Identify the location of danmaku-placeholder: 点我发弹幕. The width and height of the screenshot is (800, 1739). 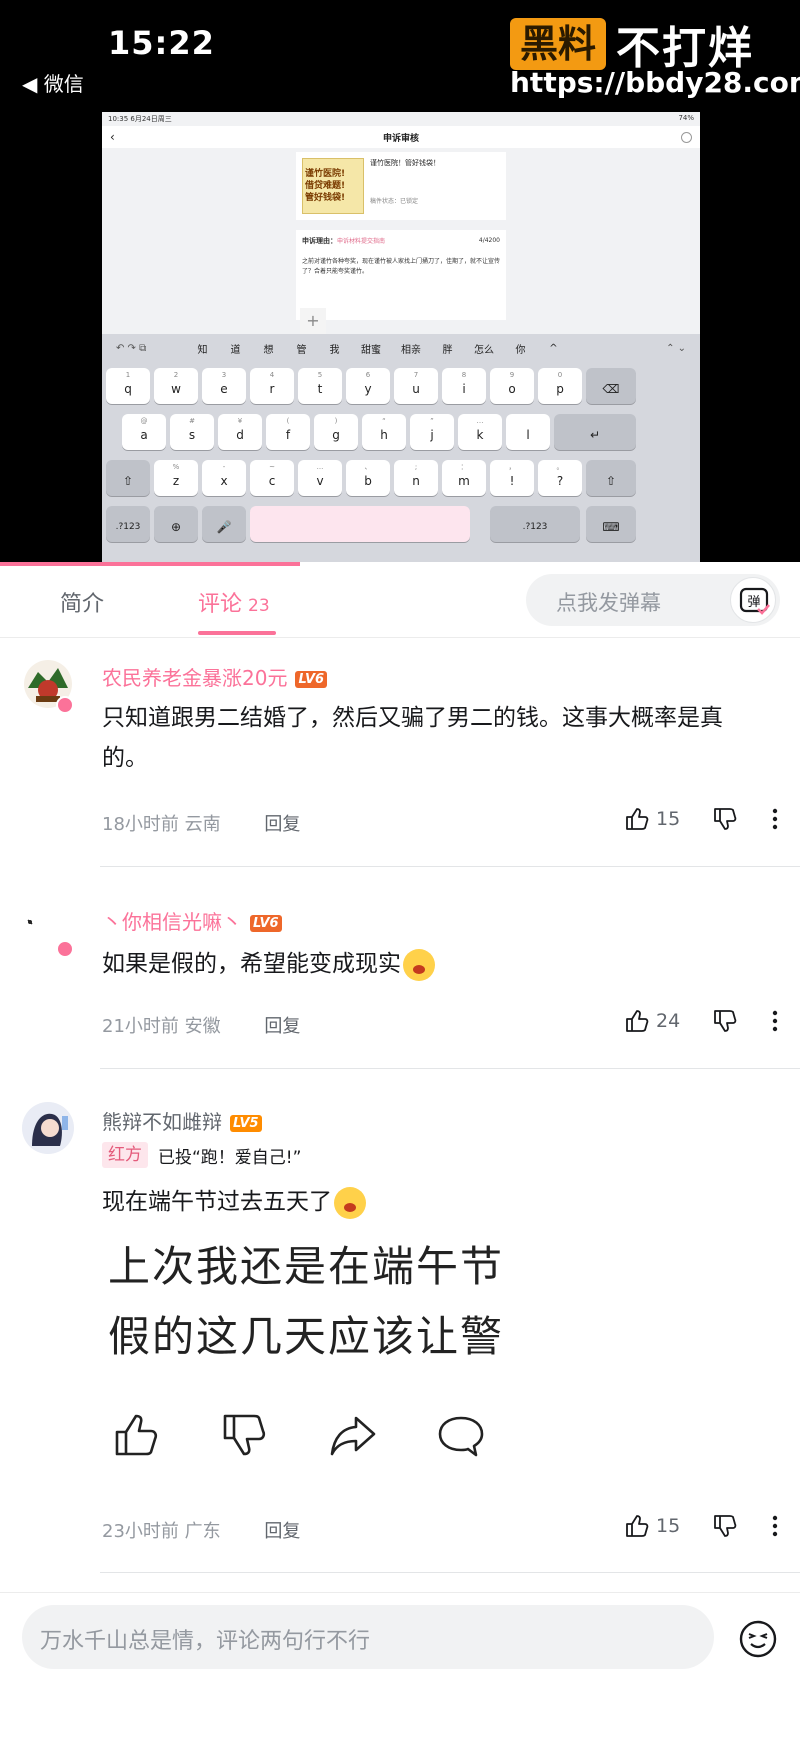
(608, 603).